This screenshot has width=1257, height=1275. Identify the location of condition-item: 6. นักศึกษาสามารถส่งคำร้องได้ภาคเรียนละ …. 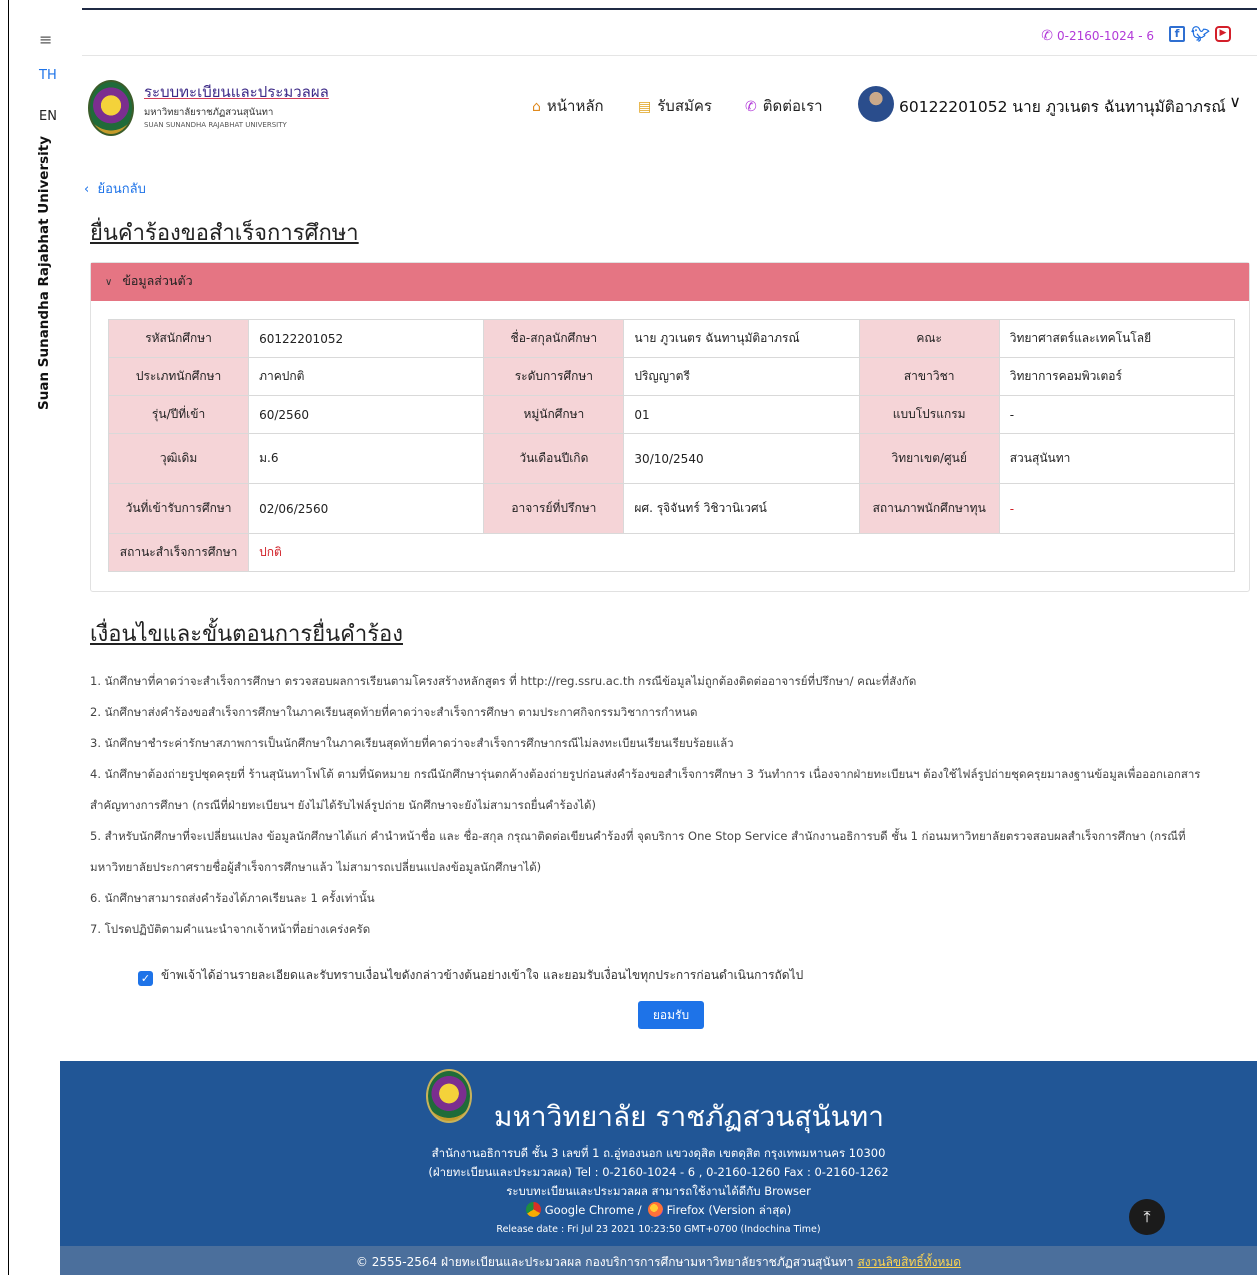
(232, 898).